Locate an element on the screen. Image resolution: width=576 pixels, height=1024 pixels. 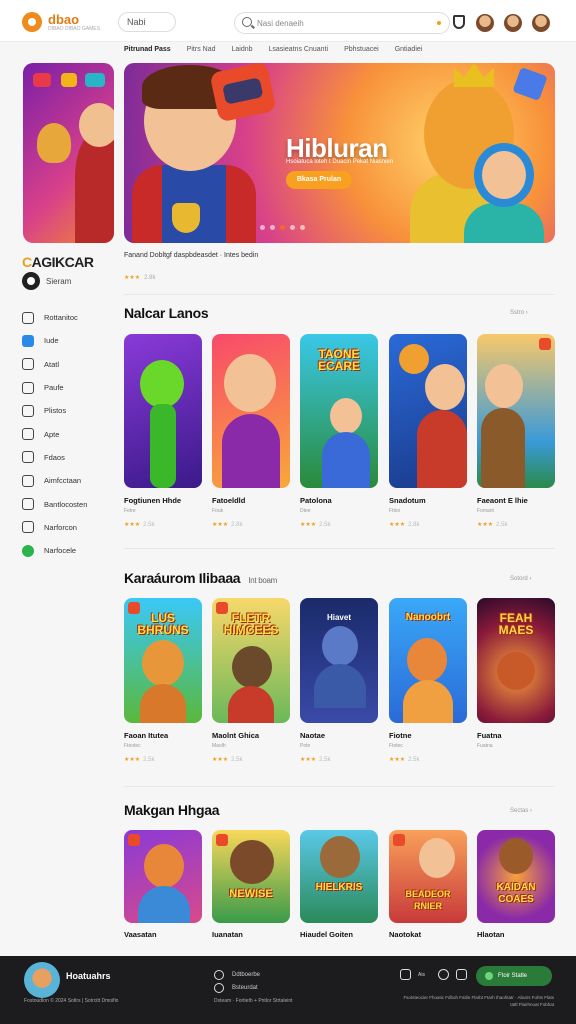
footer-link: Bsteurdat is located at coordinates (237, 987).